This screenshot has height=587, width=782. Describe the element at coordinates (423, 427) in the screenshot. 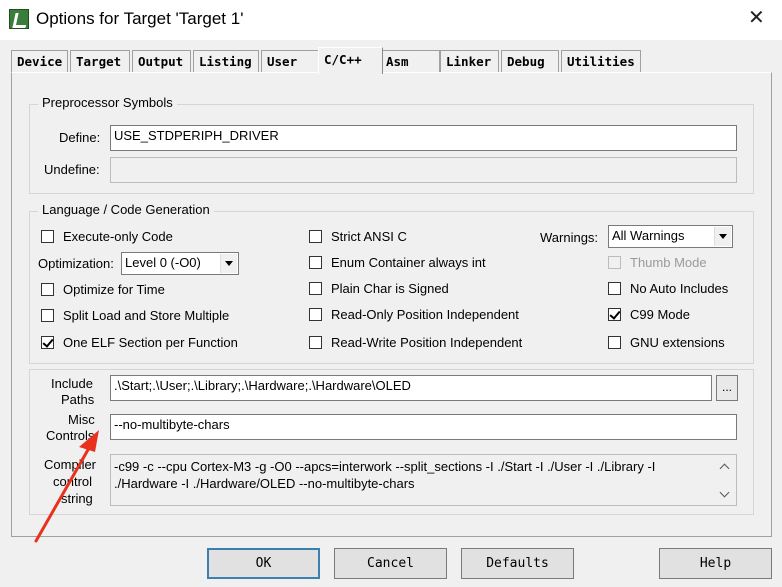

I see `misc-controls-input: --no-multibyte-chars` at that location.